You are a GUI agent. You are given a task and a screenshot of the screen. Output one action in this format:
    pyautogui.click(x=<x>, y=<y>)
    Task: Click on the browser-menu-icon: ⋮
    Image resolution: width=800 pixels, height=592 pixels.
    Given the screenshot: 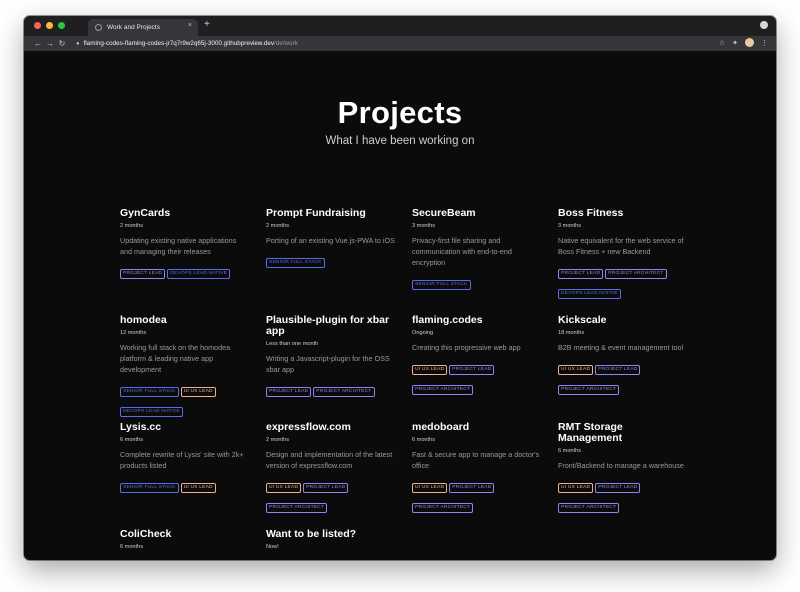 What is the action you would take?
    pyautogui.click(x=764, y=43)
    